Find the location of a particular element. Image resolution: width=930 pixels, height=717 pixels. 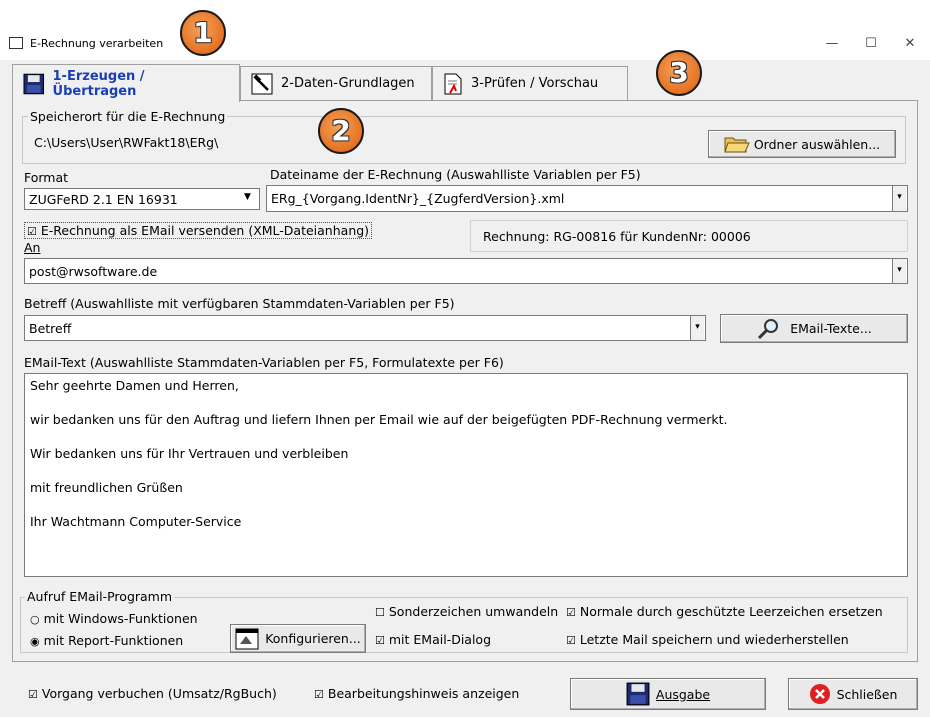

to-label: An is located at coordinates (32, 247).